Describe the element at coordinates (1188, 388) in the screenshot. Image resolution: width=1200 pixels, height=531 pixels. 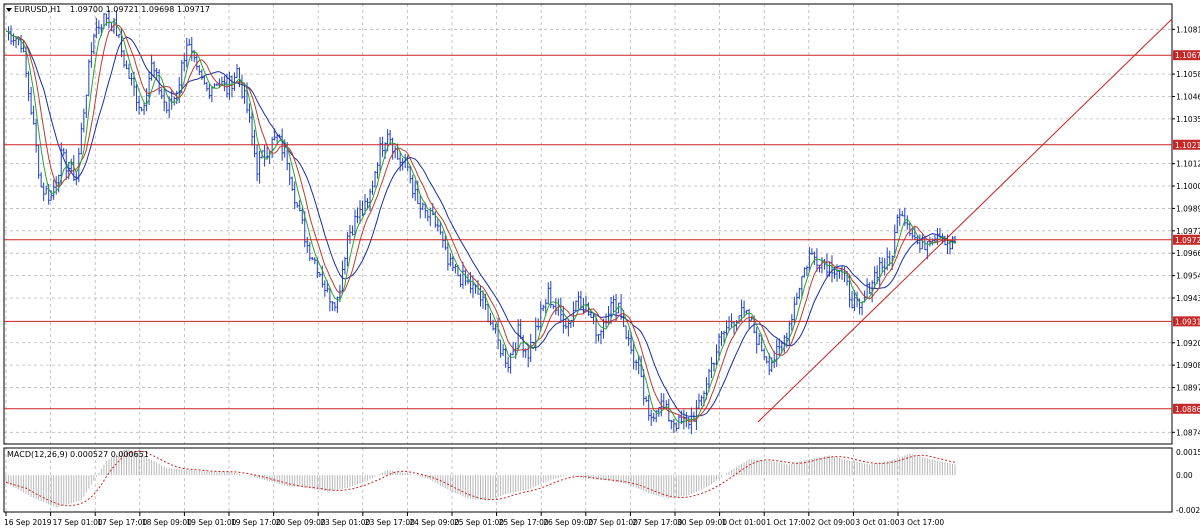
I see `price-tick-label: 1.08970` at that location.